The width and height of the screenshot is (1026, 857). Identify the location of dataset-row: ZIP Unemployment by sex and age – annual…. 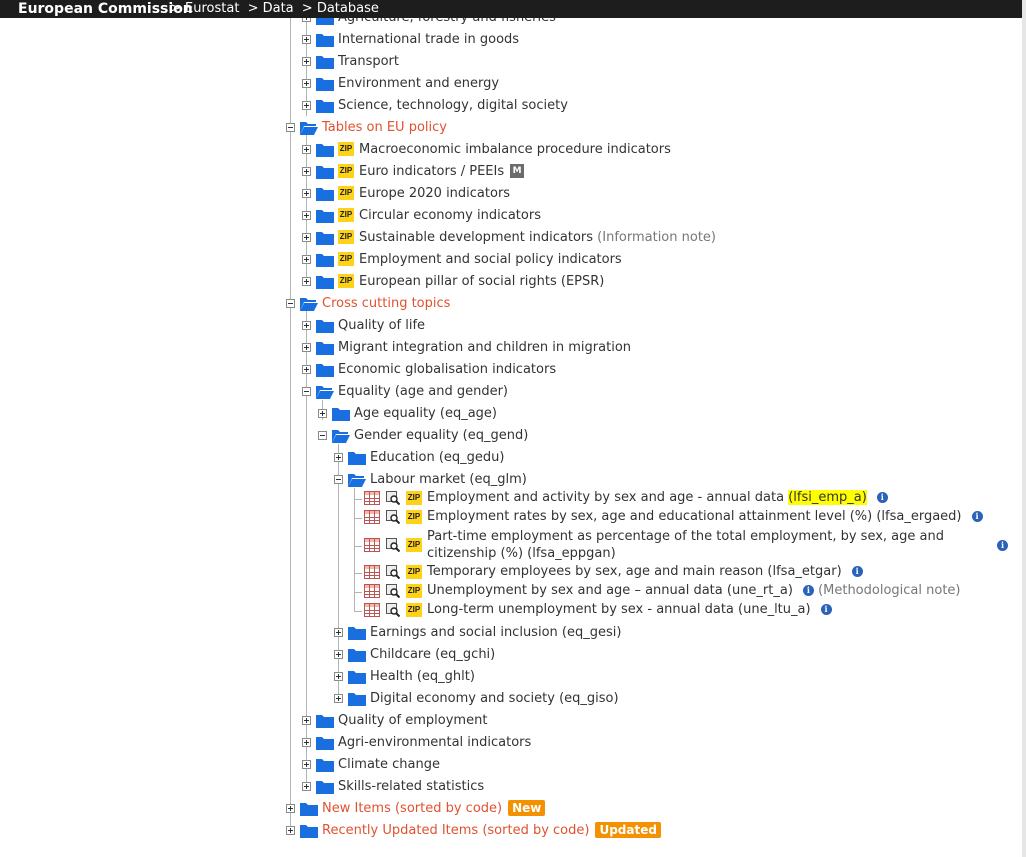
(662, 590).